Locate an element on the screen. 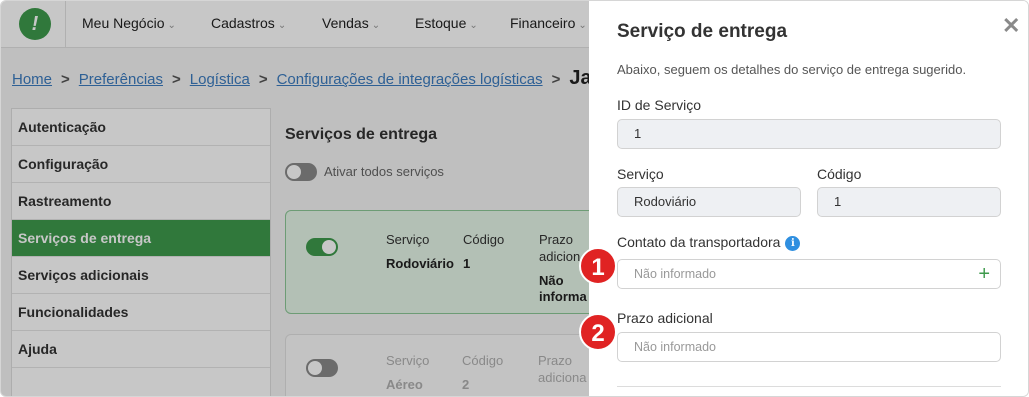  annotation-badge: 1 is located at coordinates (598, 266).